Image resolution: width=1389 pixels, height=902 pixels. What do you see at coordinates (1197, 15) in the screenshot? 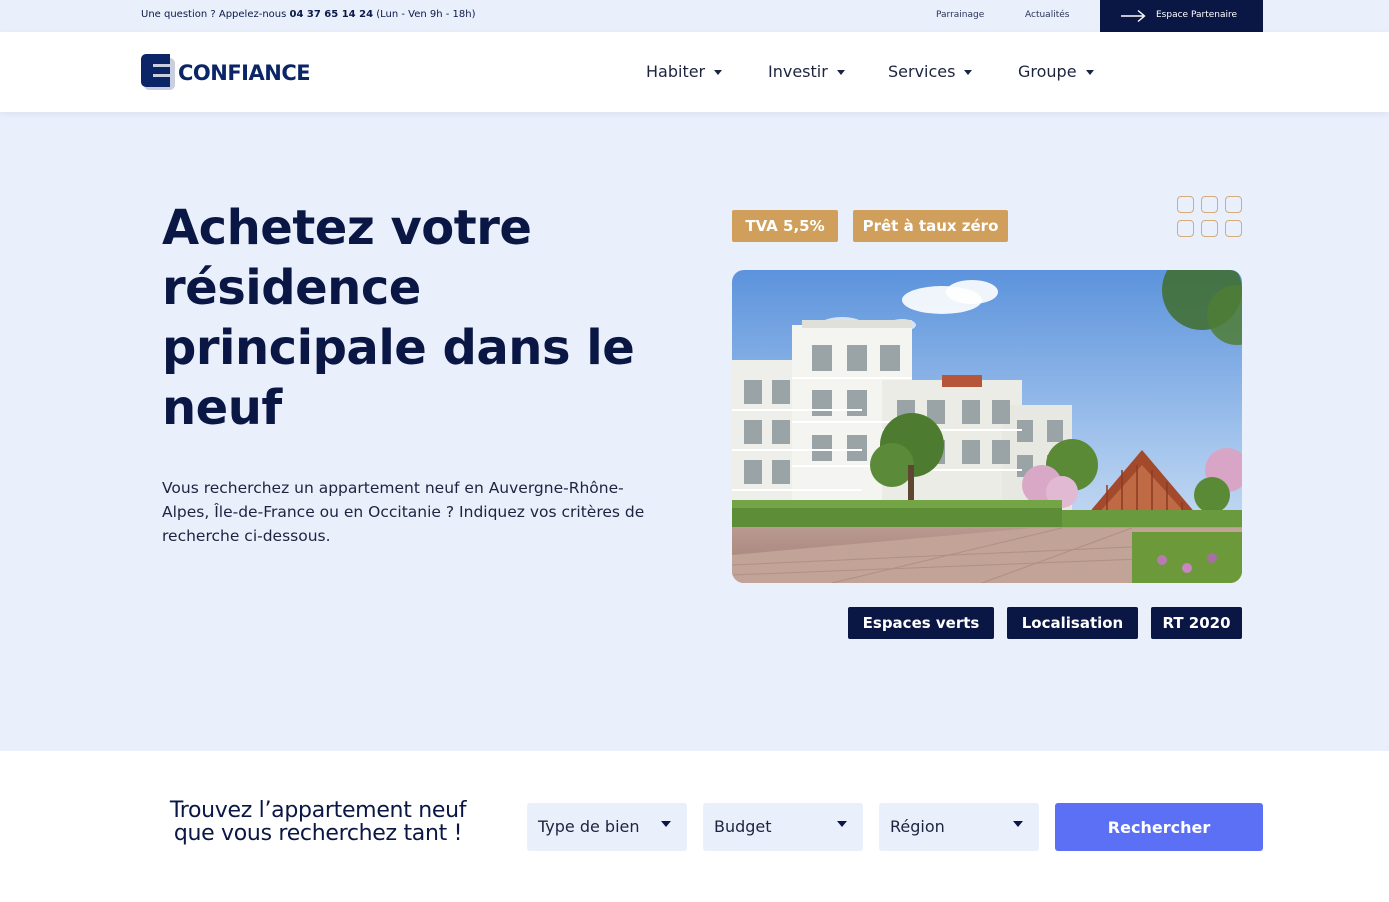
I see `partner-space-label: Espace Partenaire` at bounding box center [1197, 15].